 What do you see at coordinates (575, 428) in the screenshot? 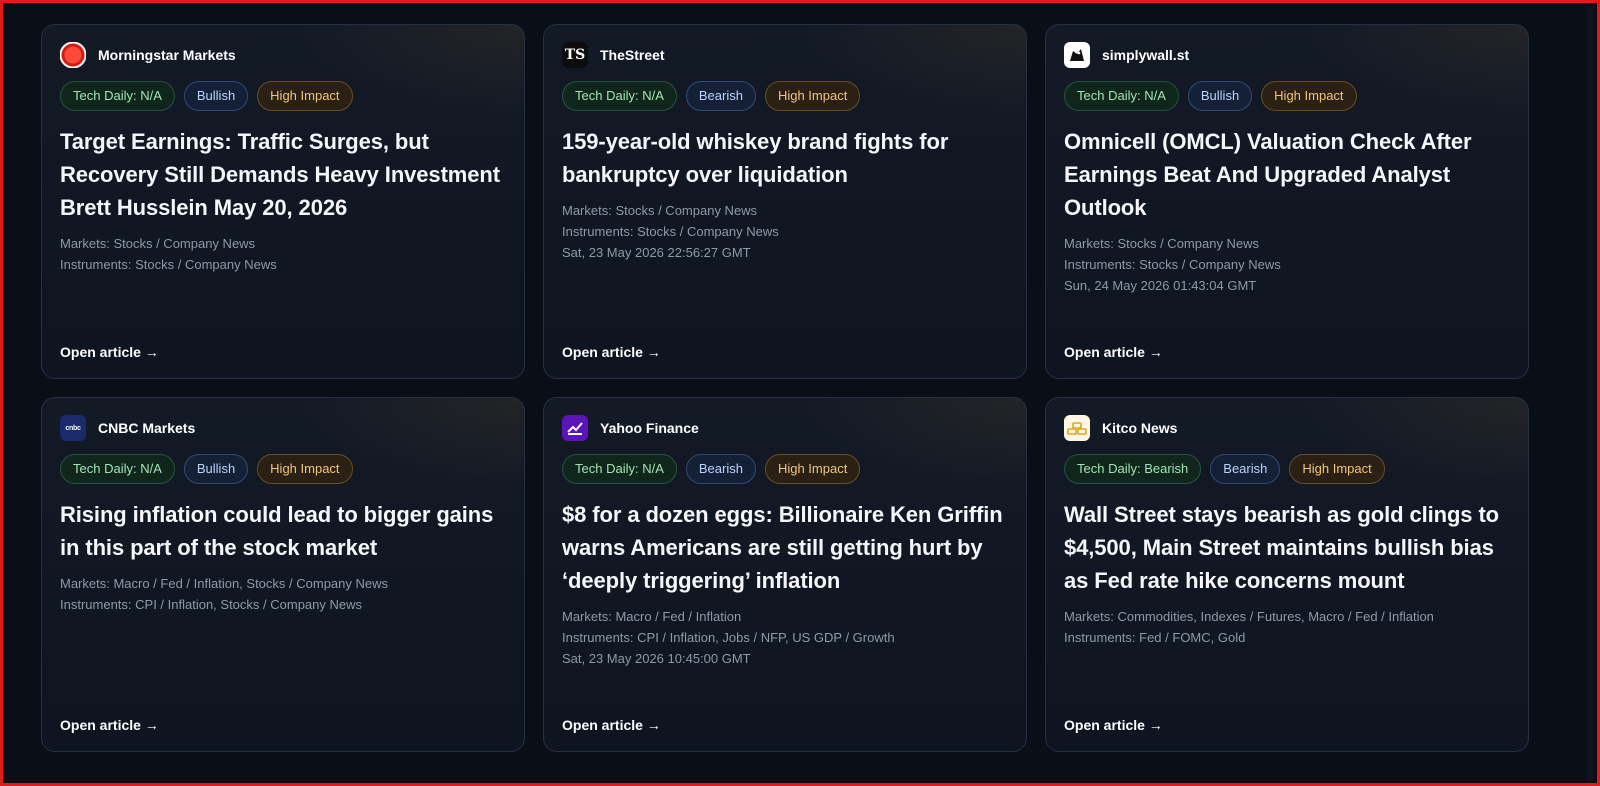
I see `yahoo-finance-logo-icon` at bounding box center [575, 428].